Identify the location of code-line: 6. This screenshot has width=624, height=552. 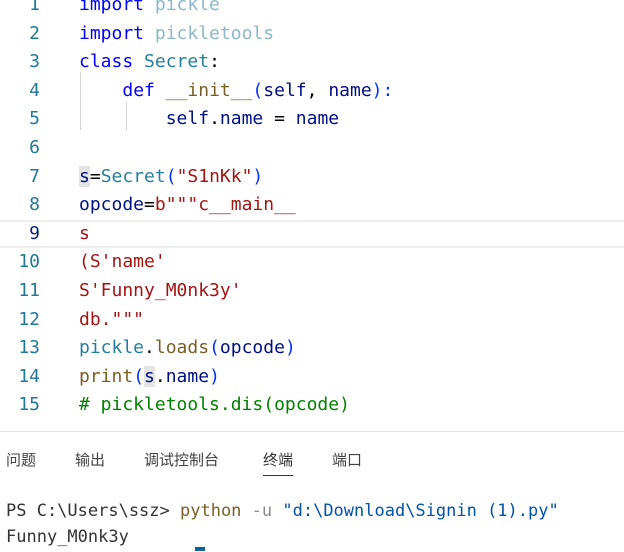
(312, 148).